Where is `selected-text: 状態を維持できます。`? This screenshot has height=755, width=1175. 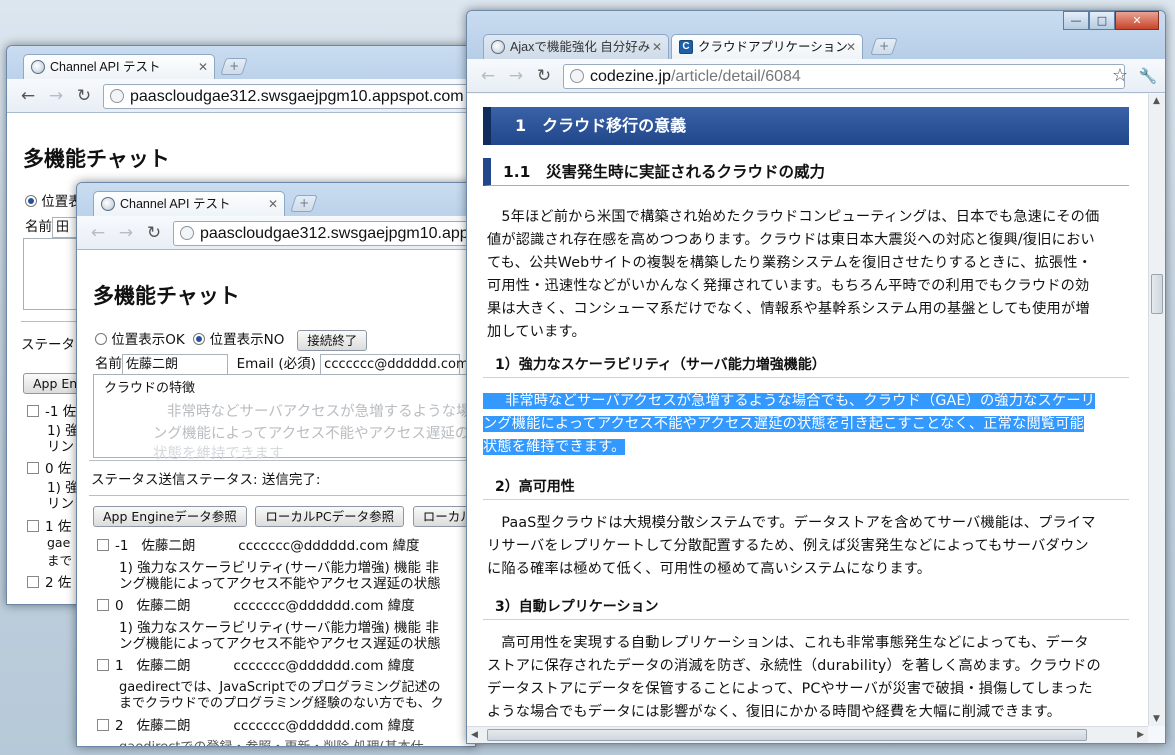
selected-text: 状態を維持できます。 is located at coordinates (554, 447).